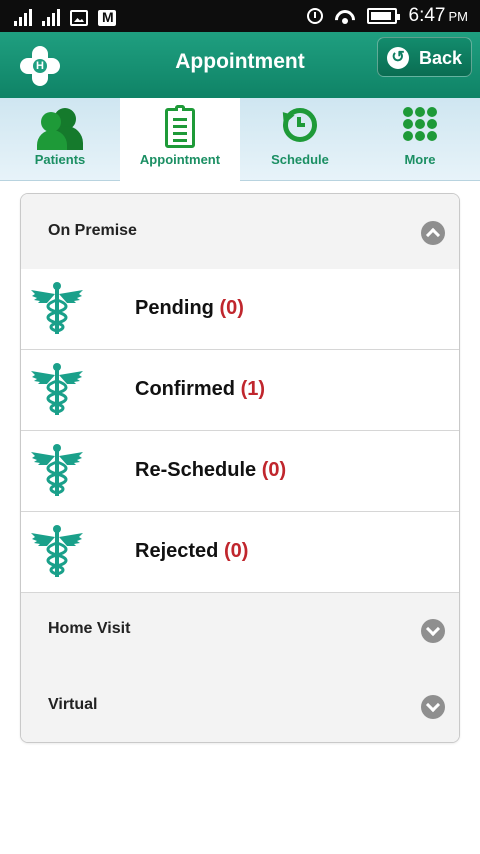 The width and height of the screenshot is (480, 854). I want to click on tab-label: Patients, so click(60, 159).